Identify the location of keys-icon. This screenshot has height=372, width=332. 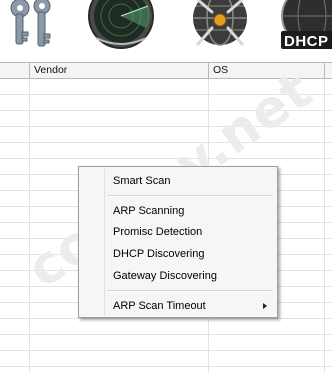
(30, 27).